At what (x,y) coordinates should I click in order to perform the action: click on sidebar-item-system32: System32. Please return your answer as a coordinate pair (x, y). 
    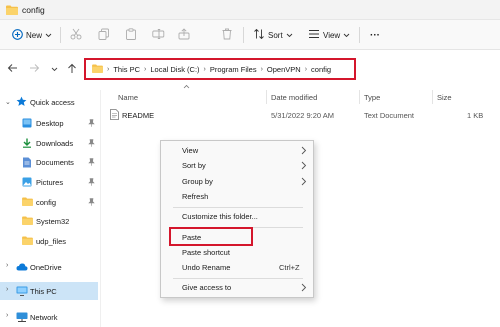
    Looking at the image, I should click on (49, 221).